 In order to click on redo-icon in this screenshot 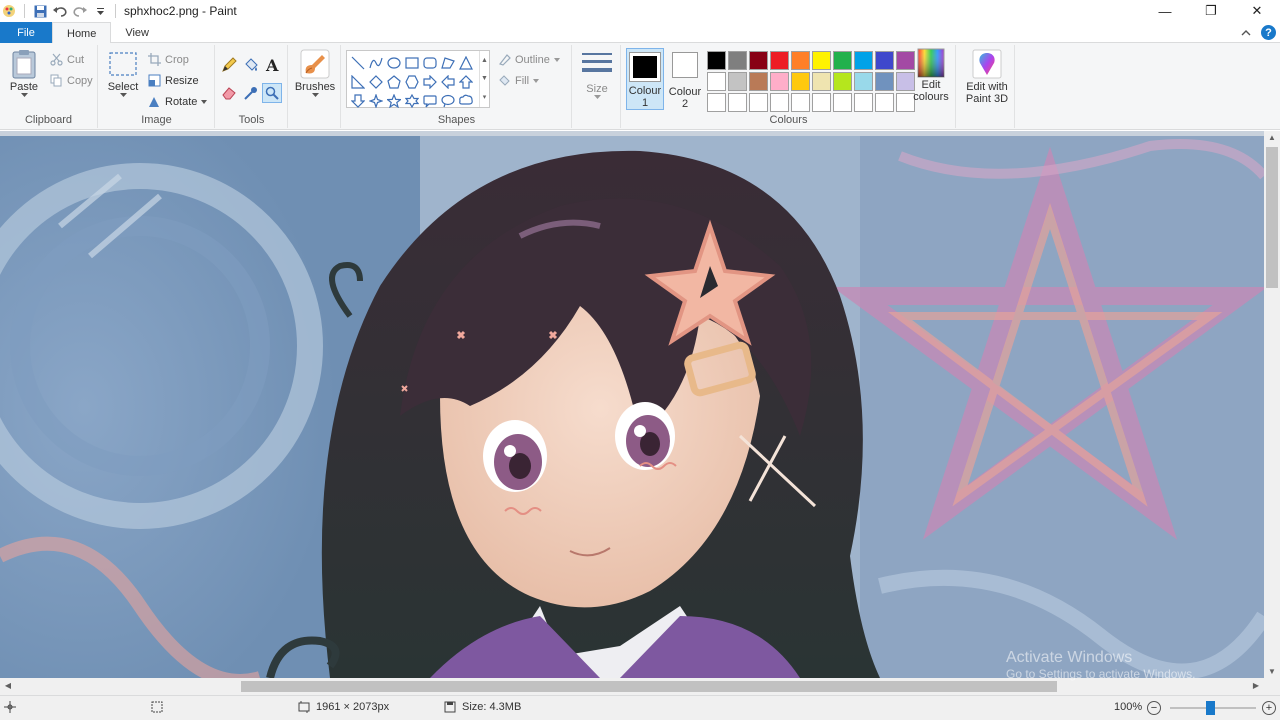, I will do `click(80, 11)`.